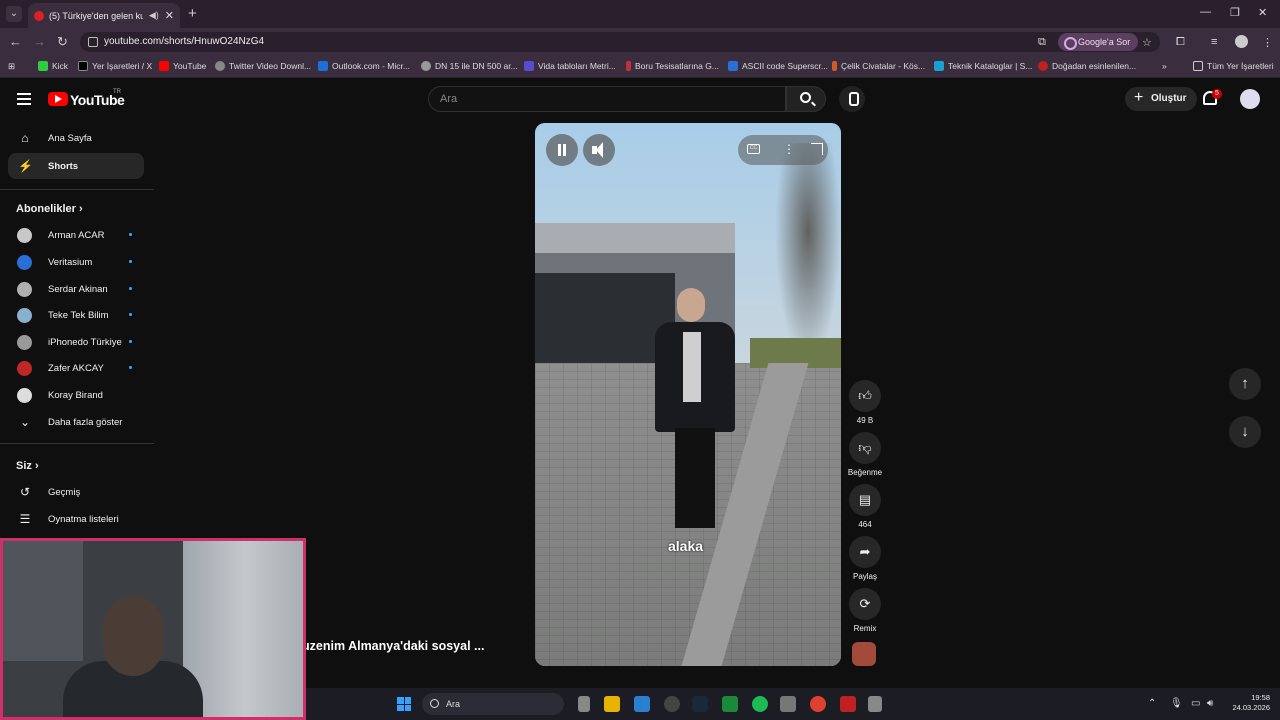  What do you see at coordinates (700, 704) in the screenshot?
I see `steam-icon` at bounding box center [700, 704].